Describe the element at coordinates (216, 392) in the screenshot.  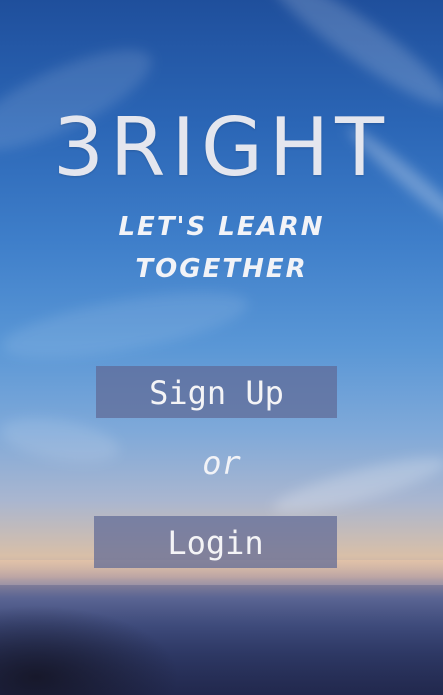
I see `sign-up-button: Sign Up` at that location.